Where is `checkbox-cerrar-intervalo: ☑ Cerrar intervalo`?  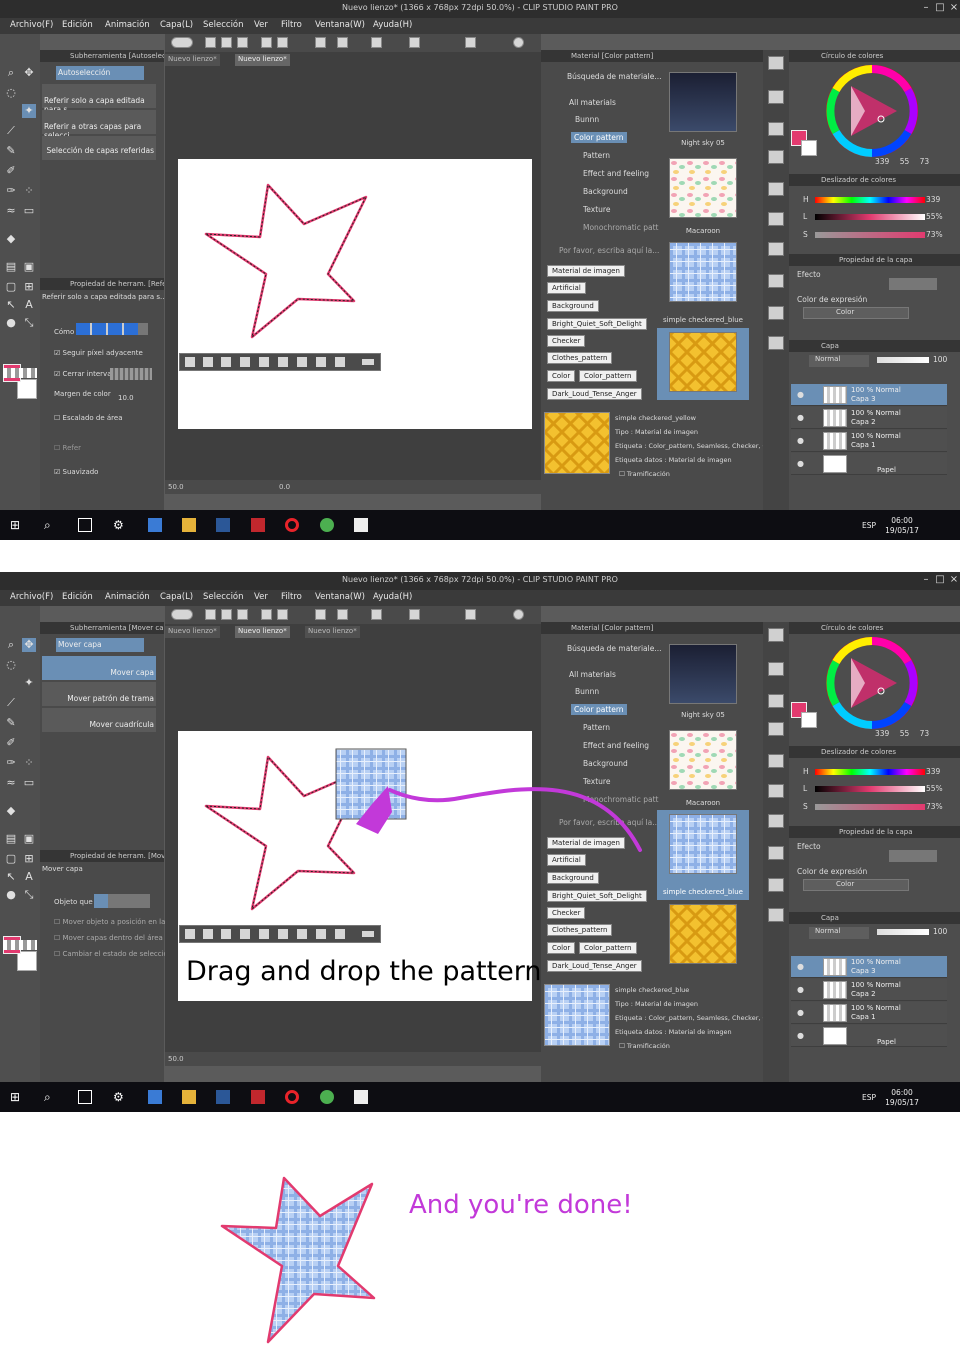
checkbox-cerrar-intervalo: ☑ Cerrar intervalo is located at coordinates (86, 374).